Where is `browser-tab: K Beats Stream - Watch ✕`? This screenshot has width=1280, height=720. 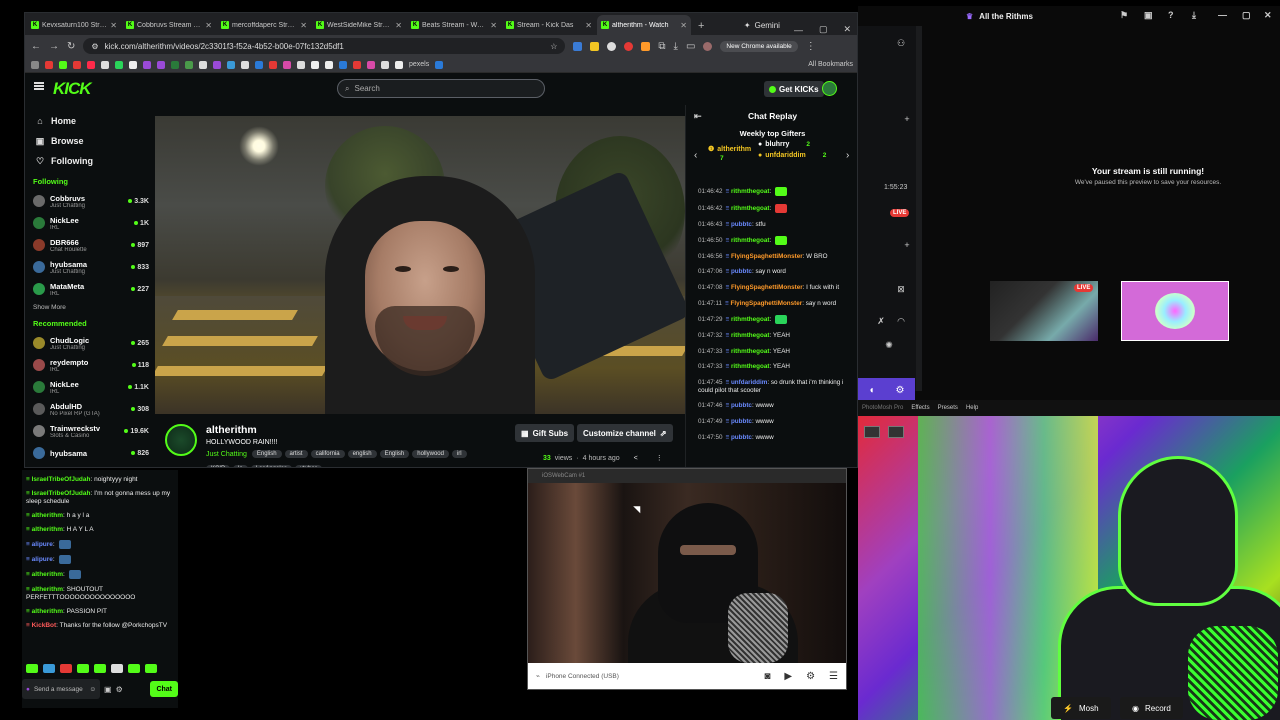 browser-tab: K Beats Stream - Watch ✕ is located at coordinates (454, 25).